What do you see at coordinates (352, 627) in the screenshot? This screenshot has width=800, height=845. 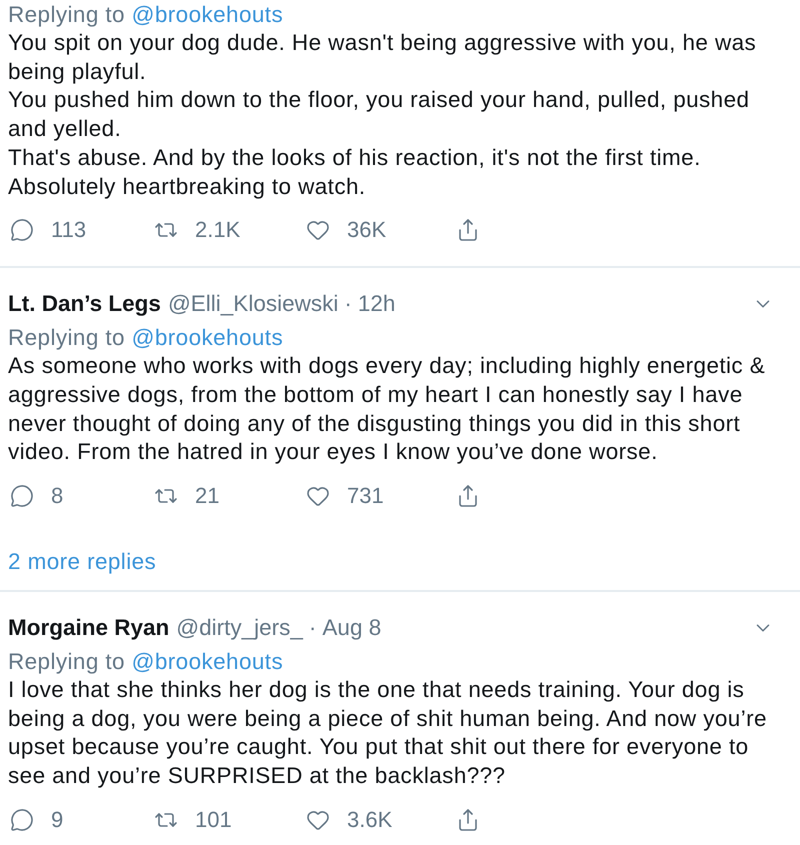 I see `tweet-time: Aug 8` at bounding box center [352, 627].